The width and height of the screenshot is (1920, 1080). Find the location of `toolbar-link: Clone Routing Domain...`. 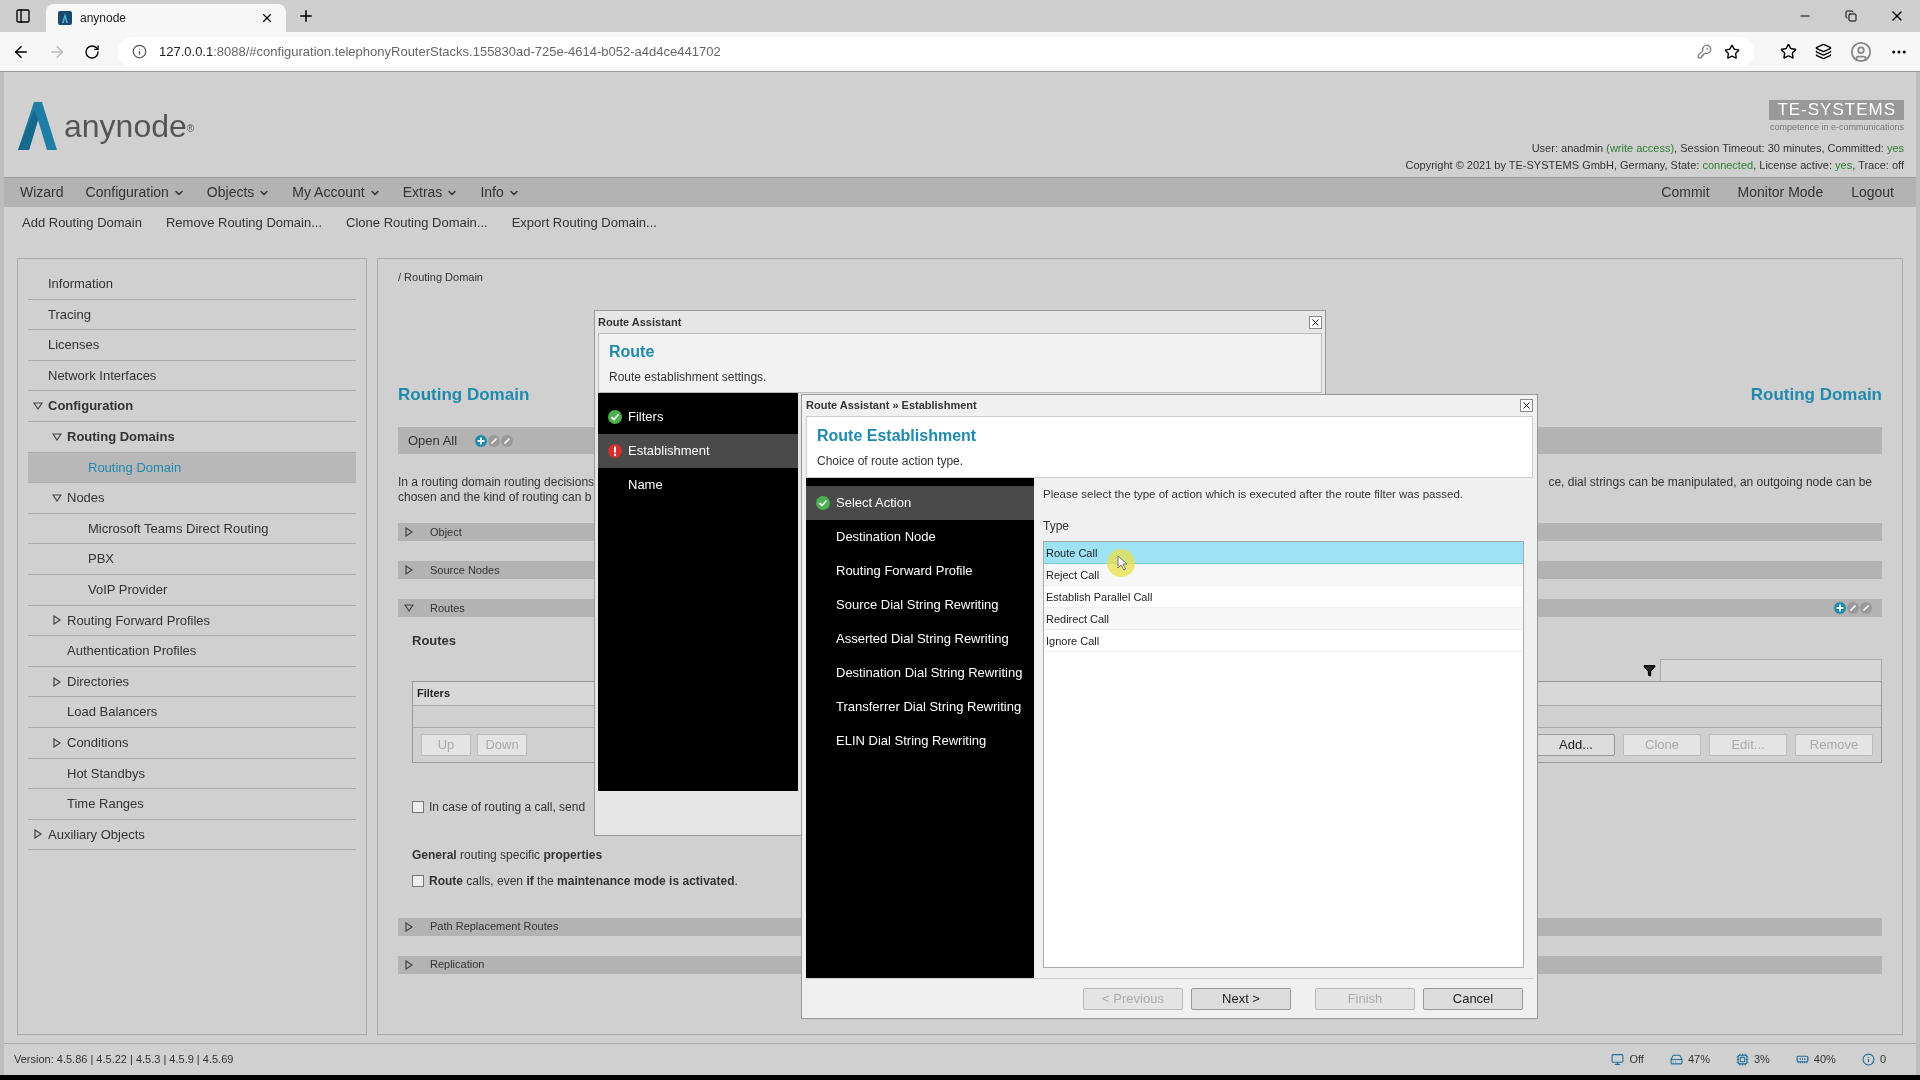

toolbar-link: Clone Routing Domain... is located at coordinates (417, 222).